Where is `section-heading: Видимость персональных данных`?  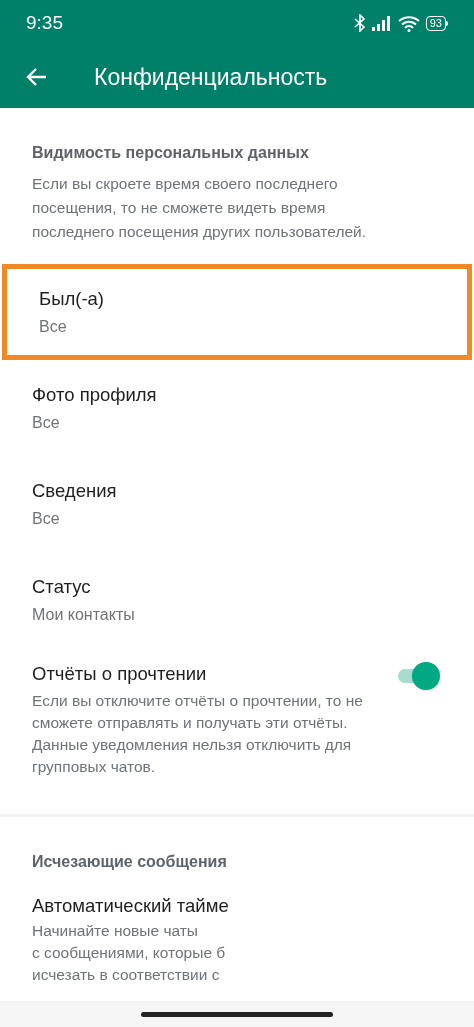 section-heading: Видимость персональных данных is located at coordinates (171, 153).